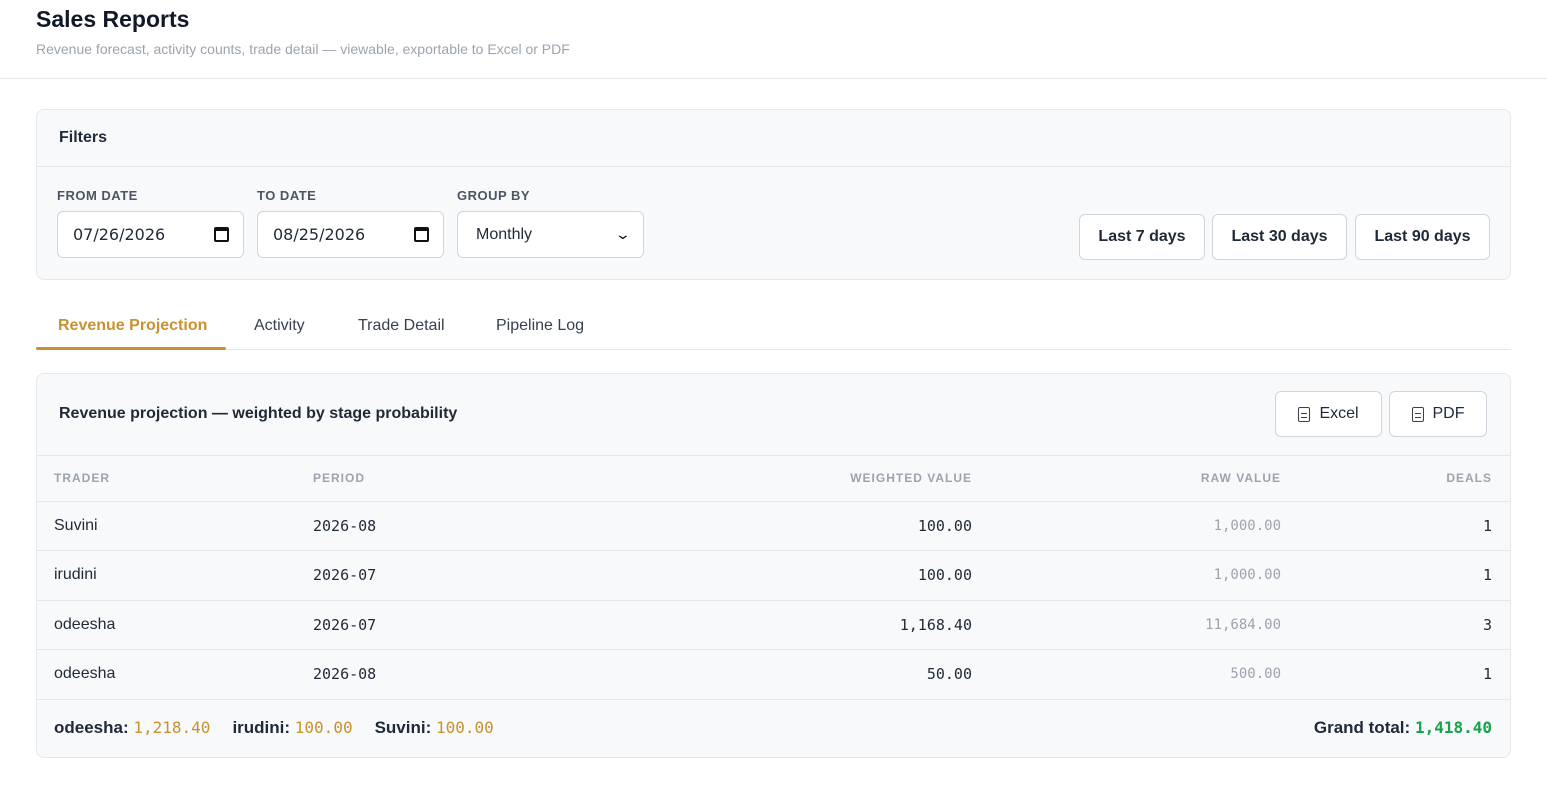 The width and height of the screenshot is (1547, 804). I want to click on column-header-period: PERIOD, so click(483, 479).